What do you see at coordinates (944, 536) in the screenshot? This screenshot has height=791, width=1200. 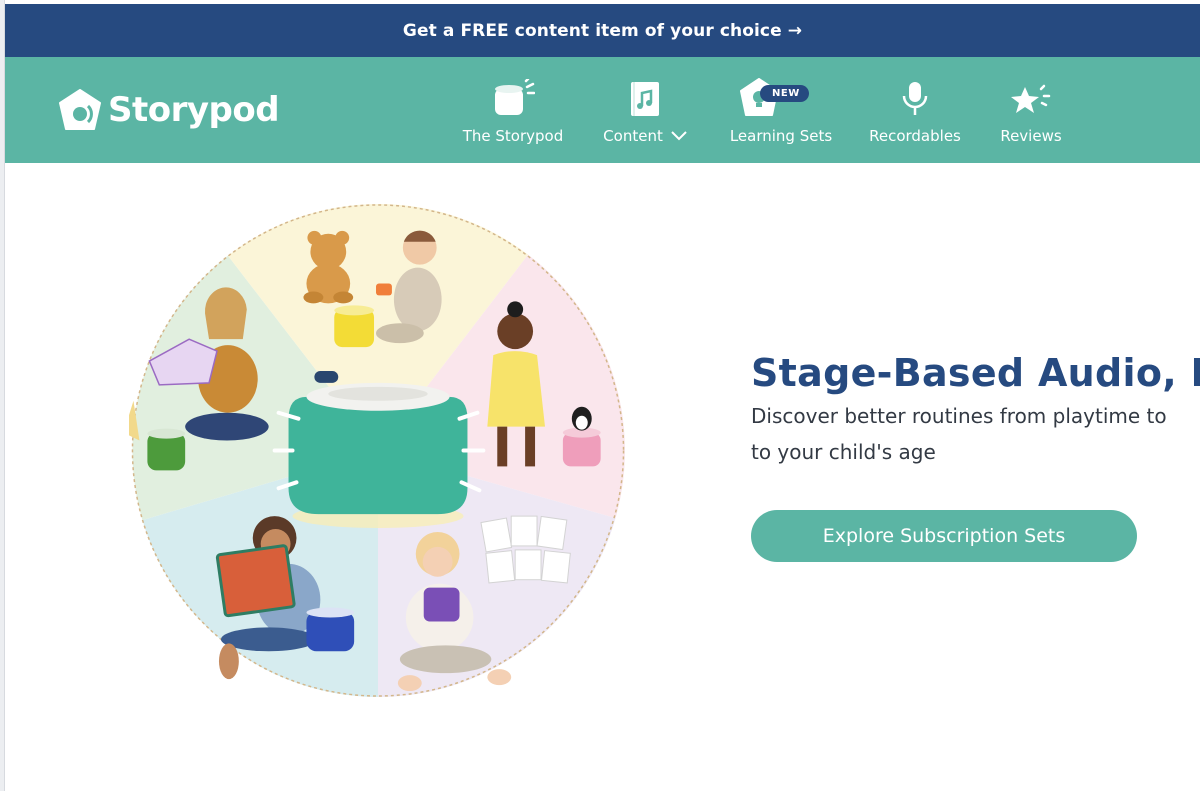 I see `explore-subscription-sets-button: Explore Subscription Sets` at bounding box center [944, 536].